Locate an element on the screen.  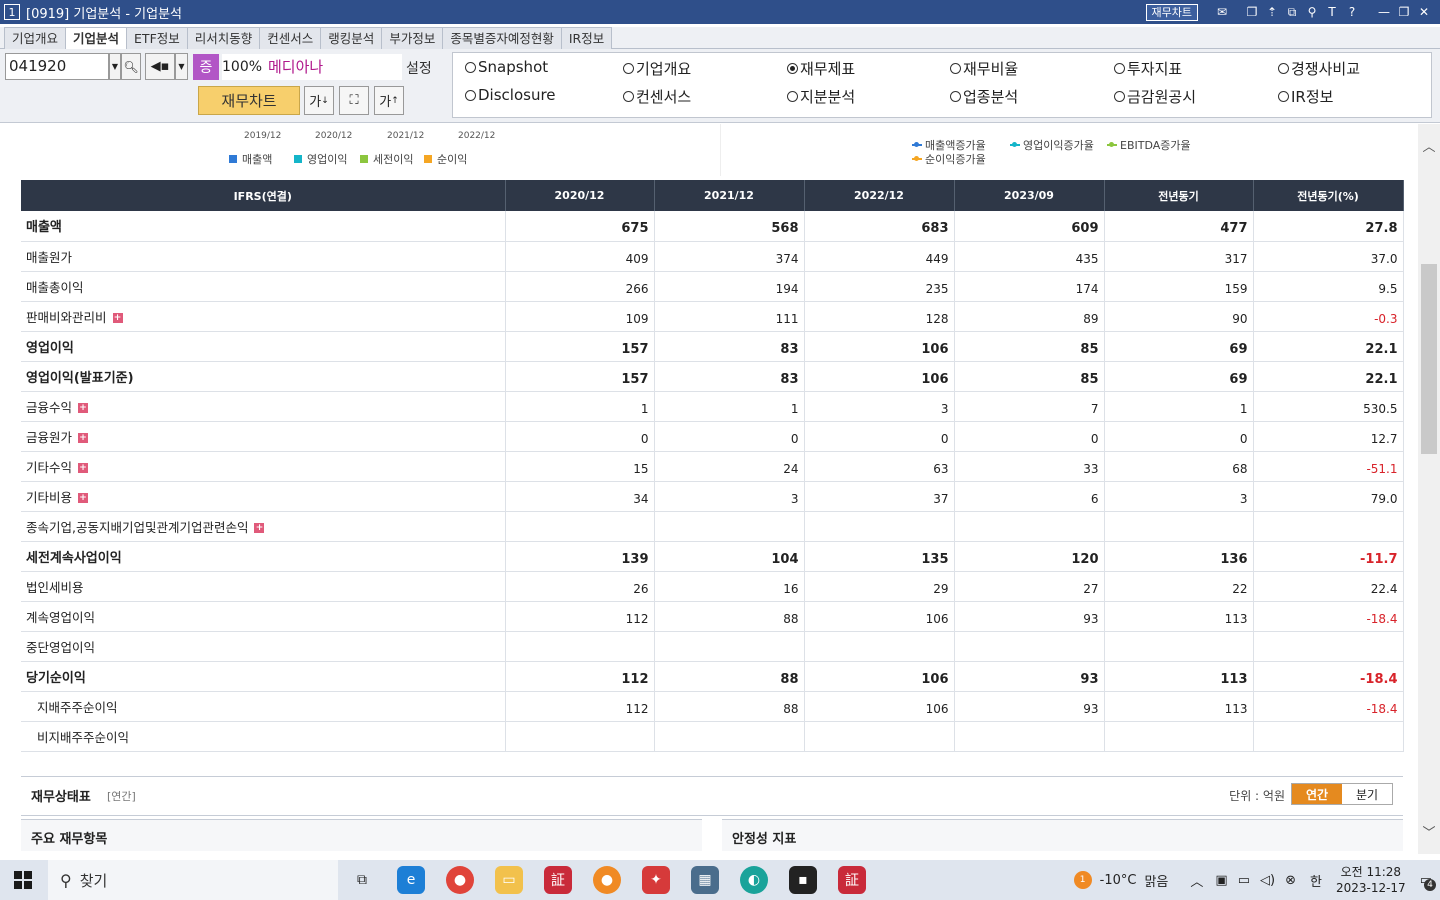
window-restore-icon: ❐ is located at coordinates (1252, 12).